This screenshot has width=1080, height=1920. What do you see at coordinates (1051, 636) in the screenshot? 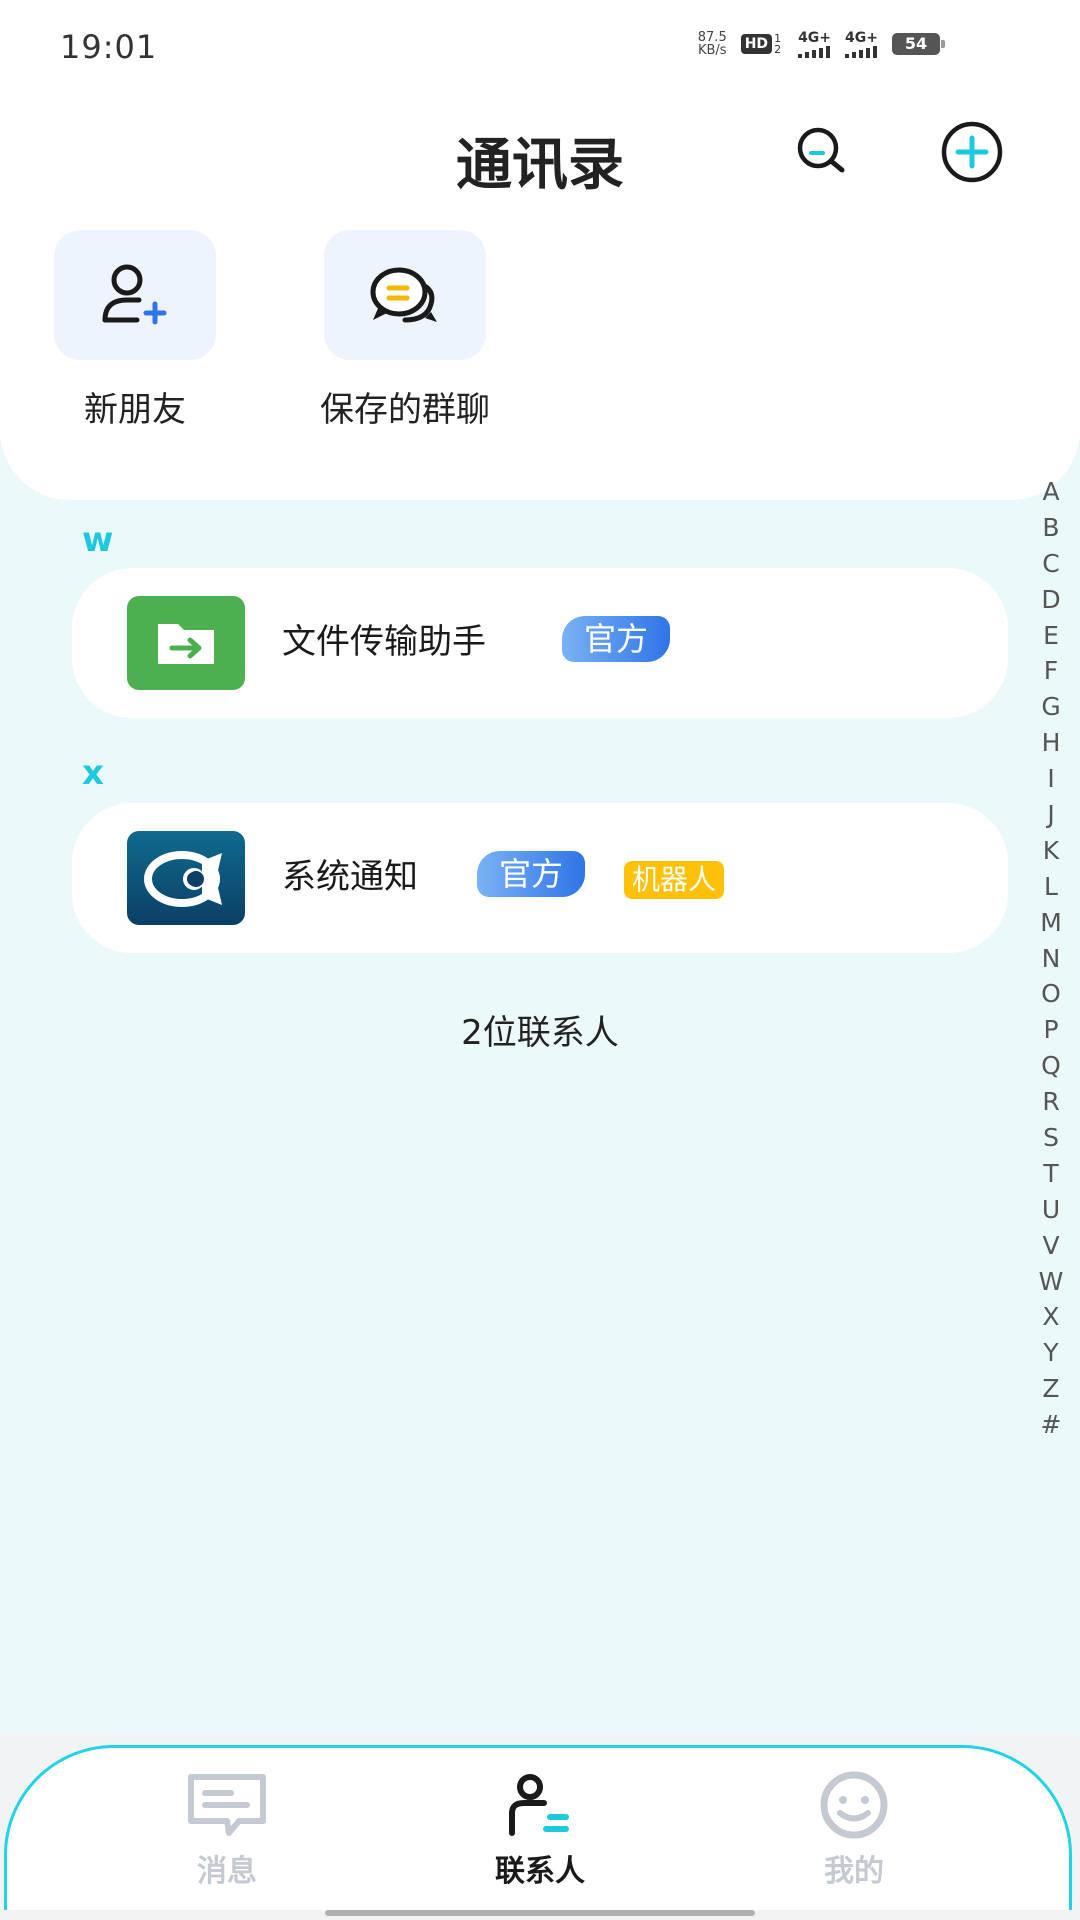
I see `index-letter: E` at bounding box center [1051, 636].